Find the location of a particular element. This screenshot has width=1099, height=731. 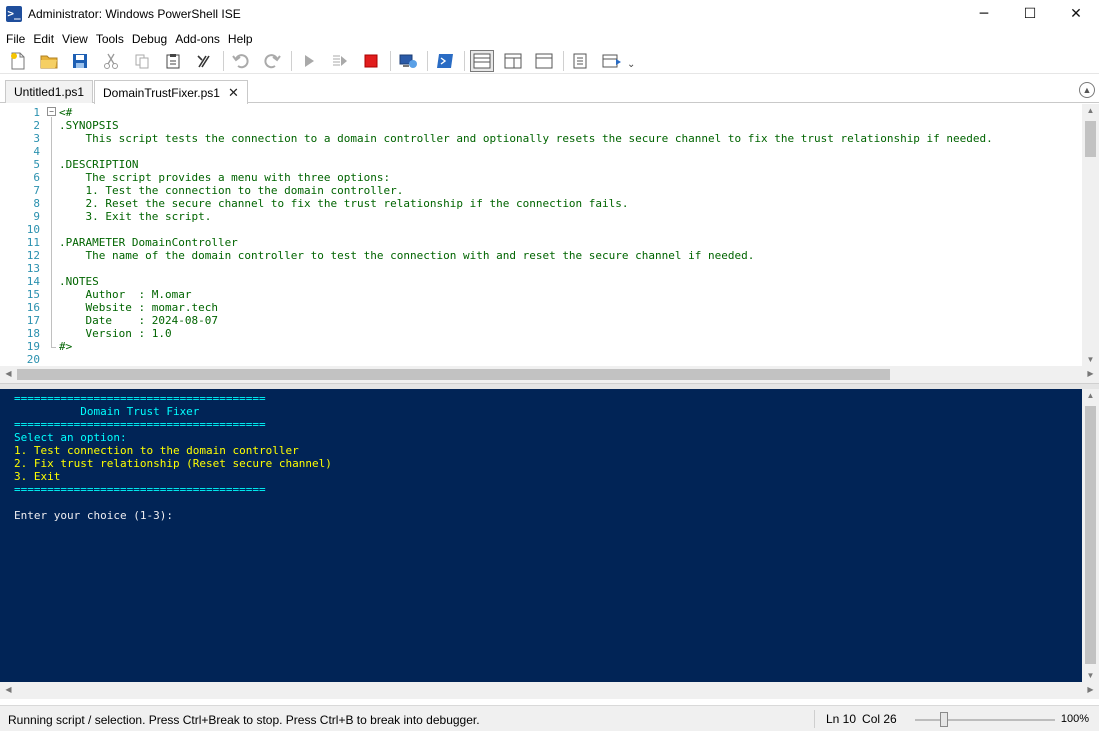

zoom-level: 100% is located at coordinates (1074, 719).